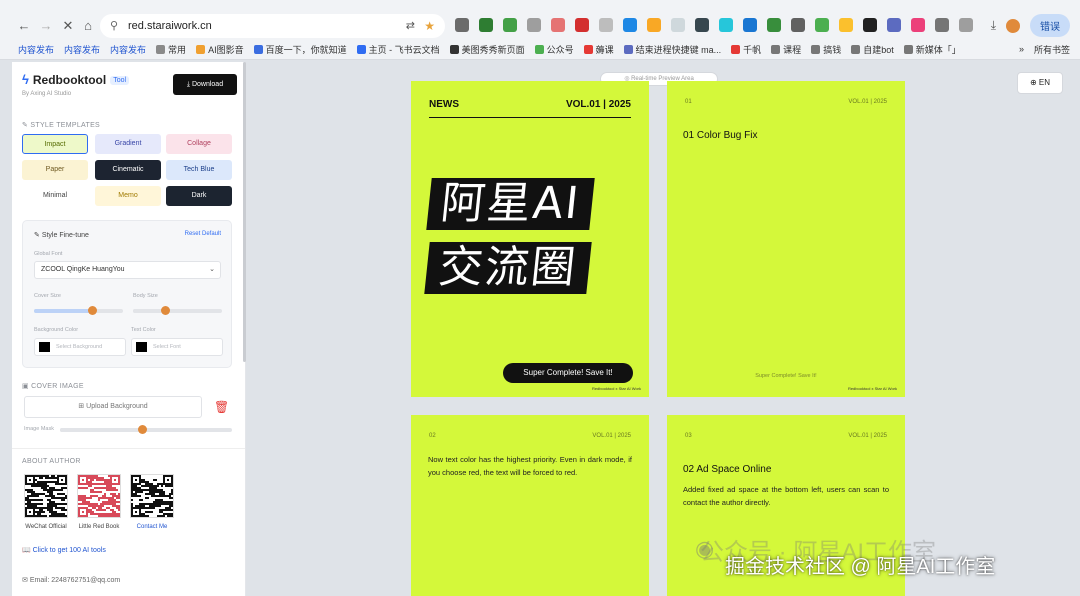  I want to click on all-bookmarks: 所有书签, so click(1052, 49).